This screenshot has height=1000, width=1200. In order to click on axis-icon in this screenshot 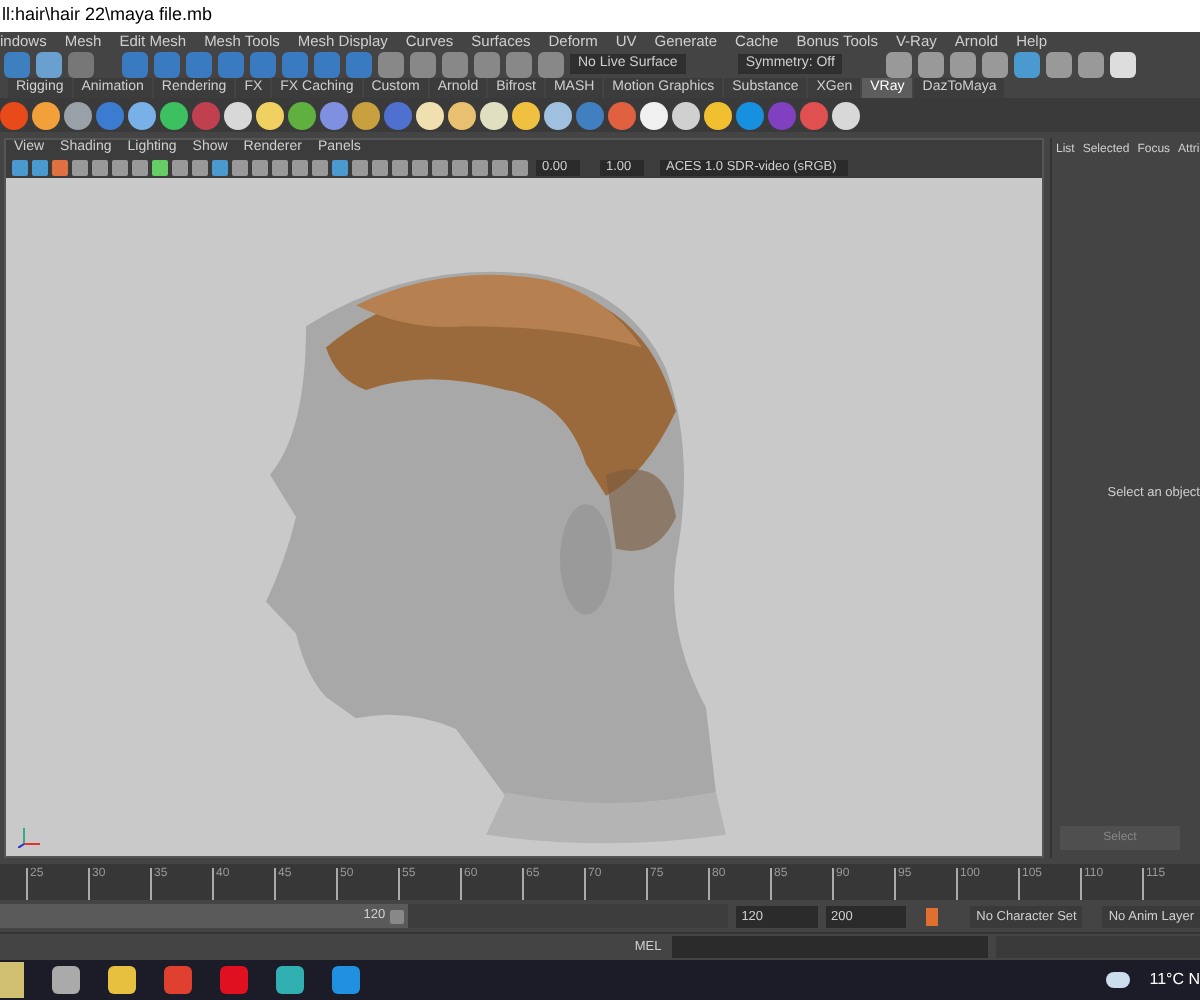, I will do `click(30, 836)`.